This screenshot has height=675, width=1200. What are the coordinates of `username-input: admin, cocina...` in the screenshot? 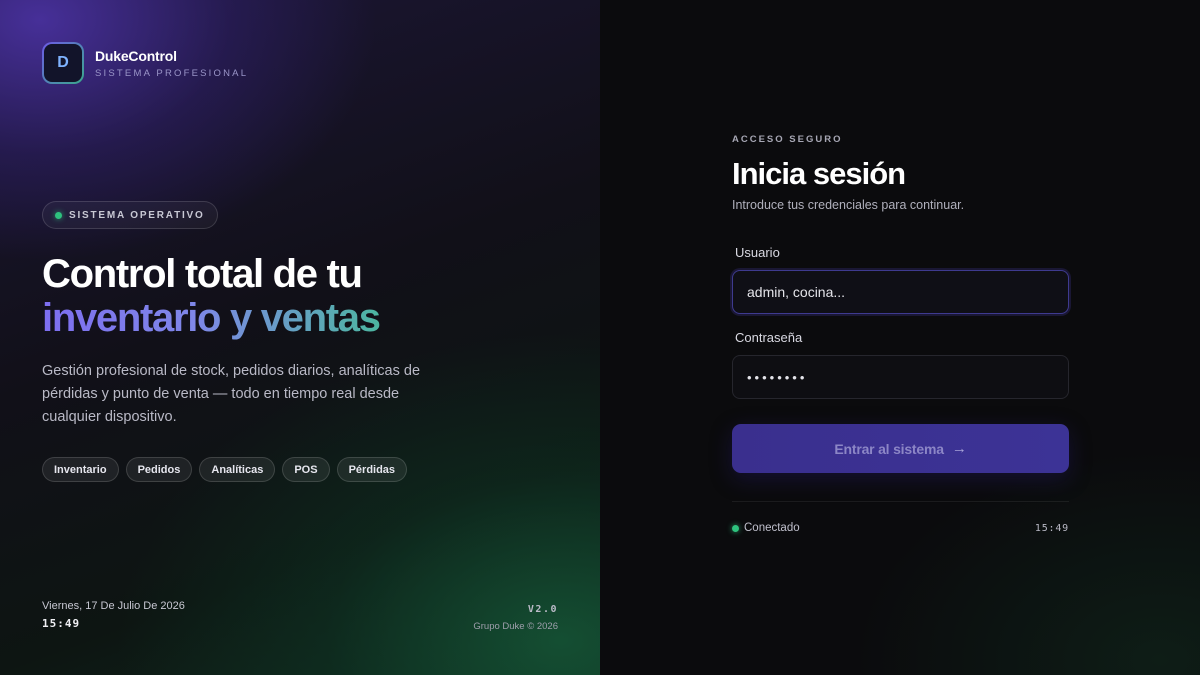 It's located at (900, 292).